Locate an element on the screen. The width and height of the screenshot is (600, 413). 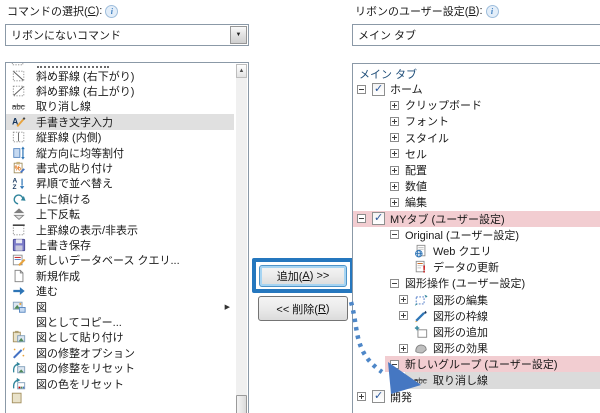
commands-list-scrollbar: ▲ is located at coordinates (241, 238).